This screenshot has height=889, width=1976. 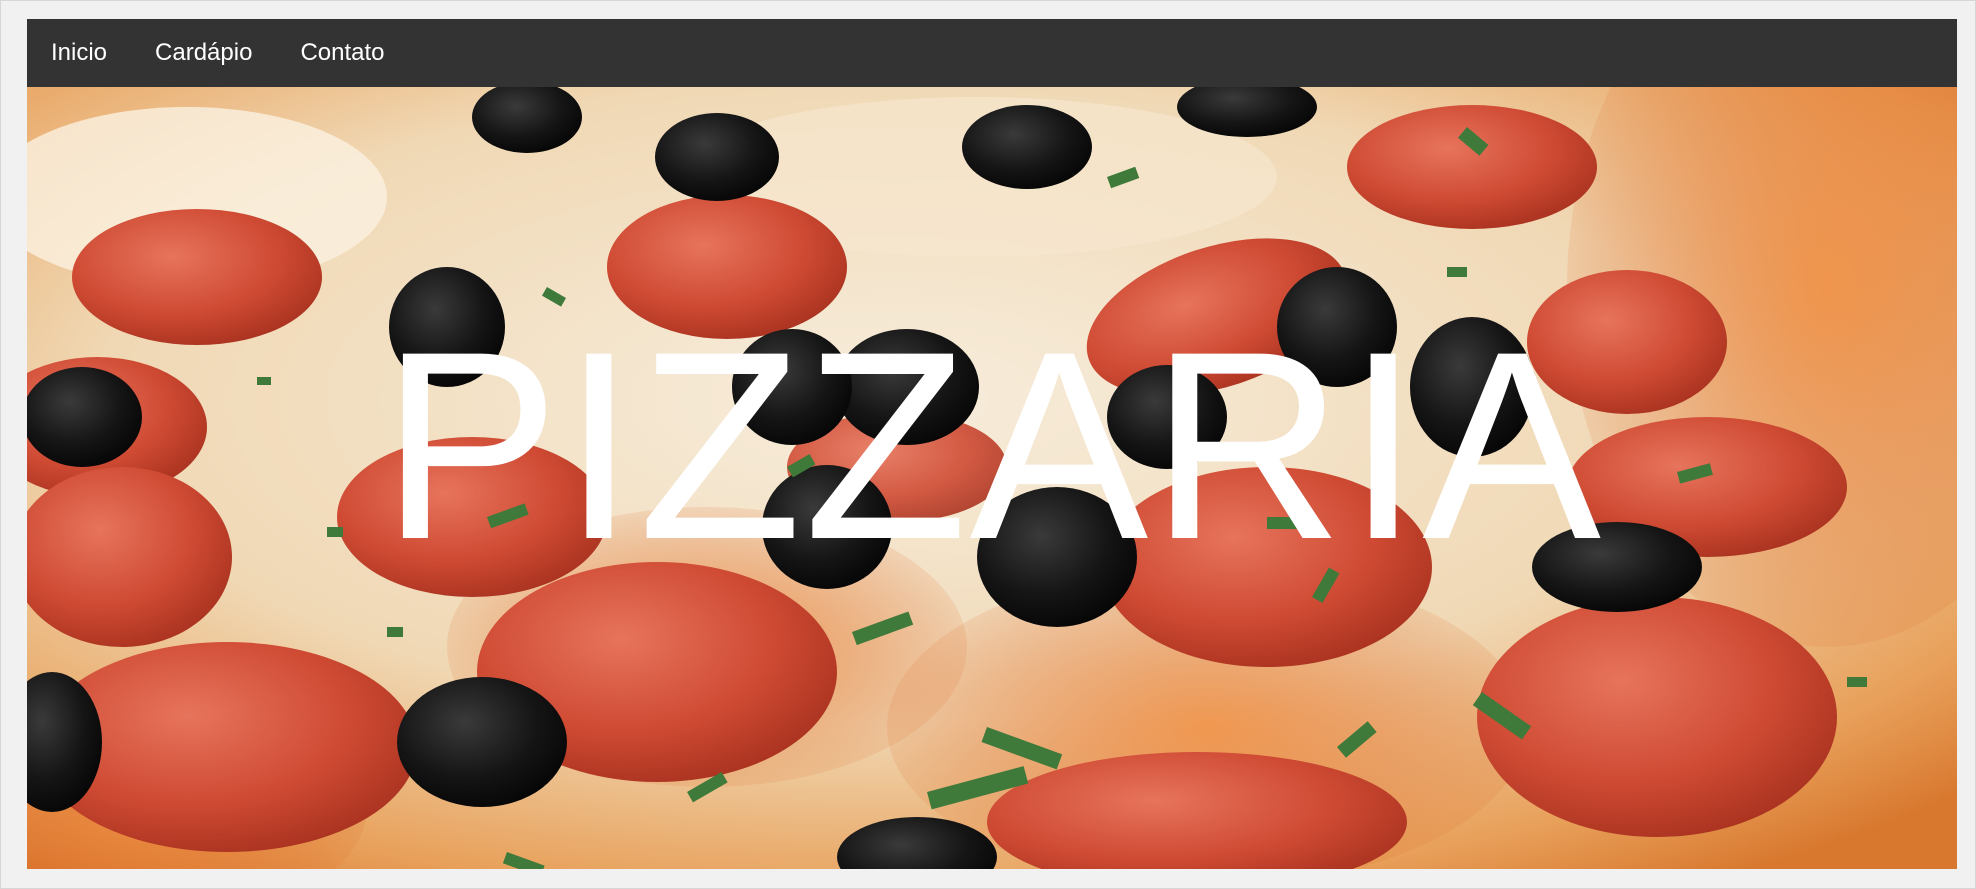 I want to click on nav-link-cardapio: Cardápio, so click(x=203, y=53).